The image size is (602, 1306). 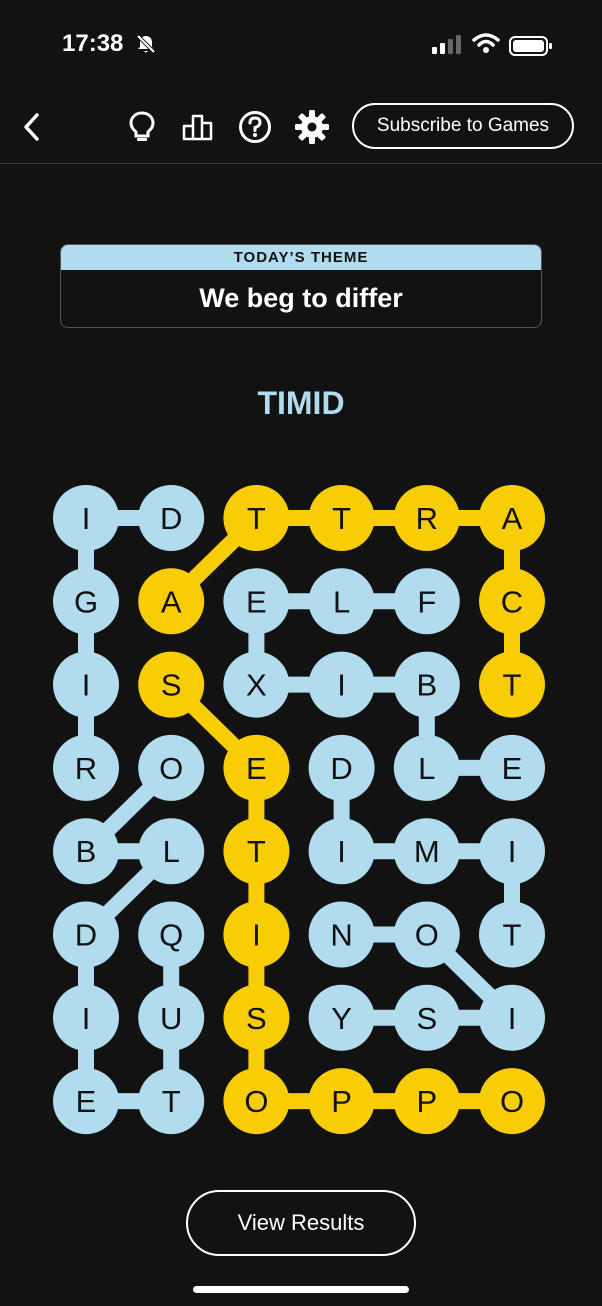 I want to click on letter-text: U, so click(x=171, y=1018).